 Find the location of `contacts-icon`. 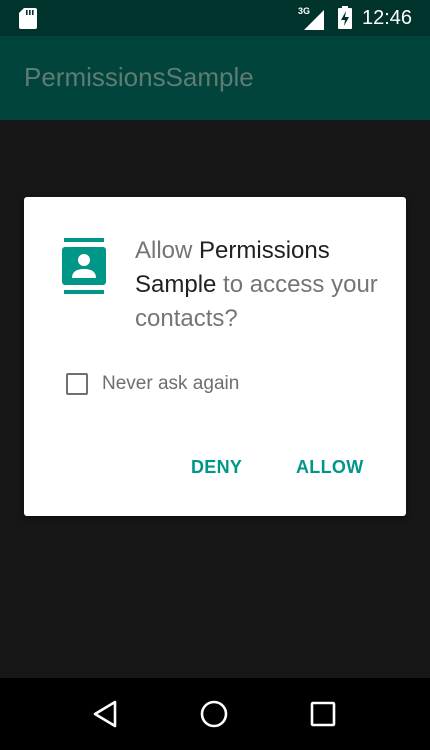

contacts-icon is located at coordinates (84, 266).